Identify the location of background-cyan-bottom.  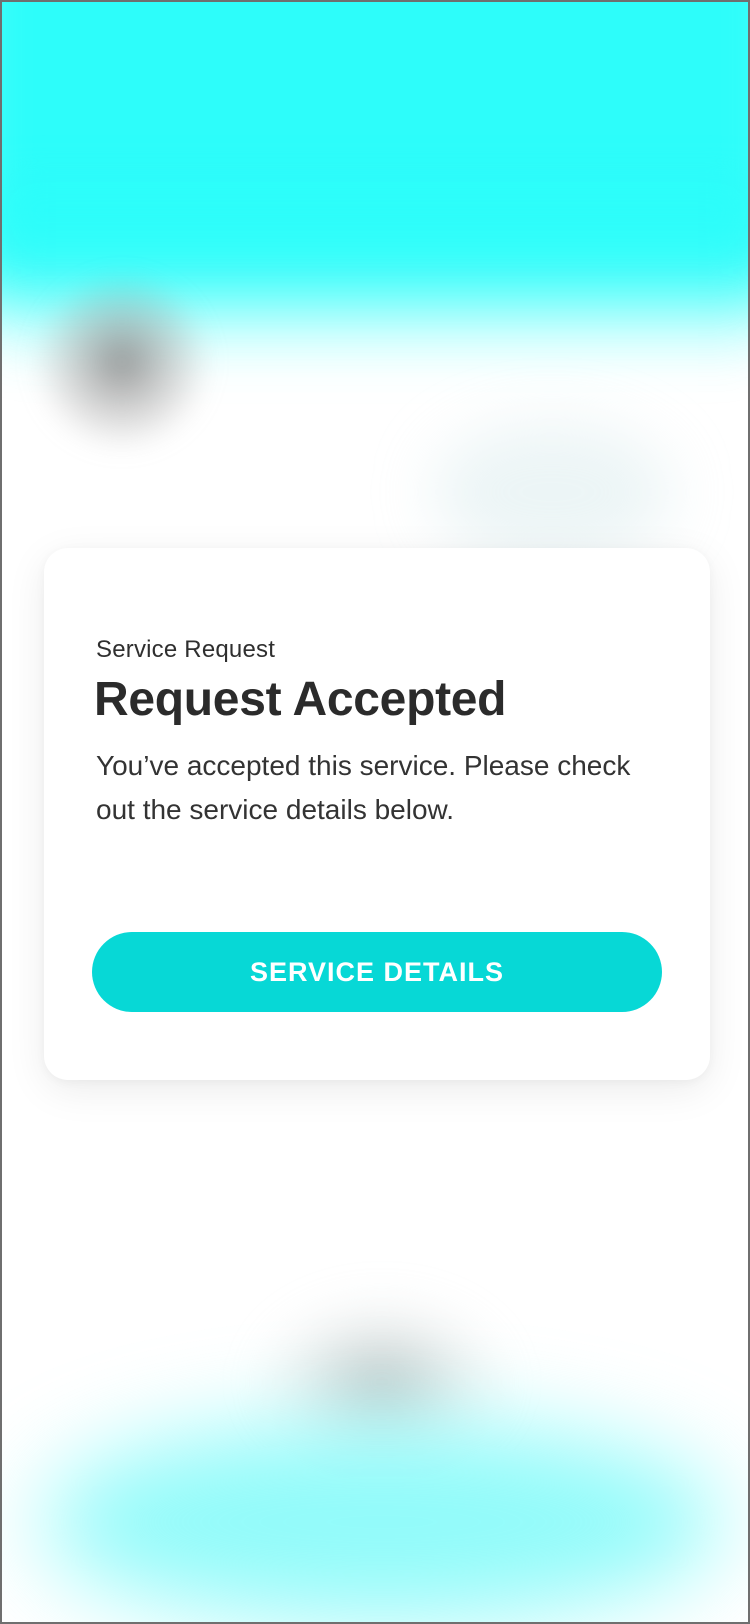
(382, 1522).